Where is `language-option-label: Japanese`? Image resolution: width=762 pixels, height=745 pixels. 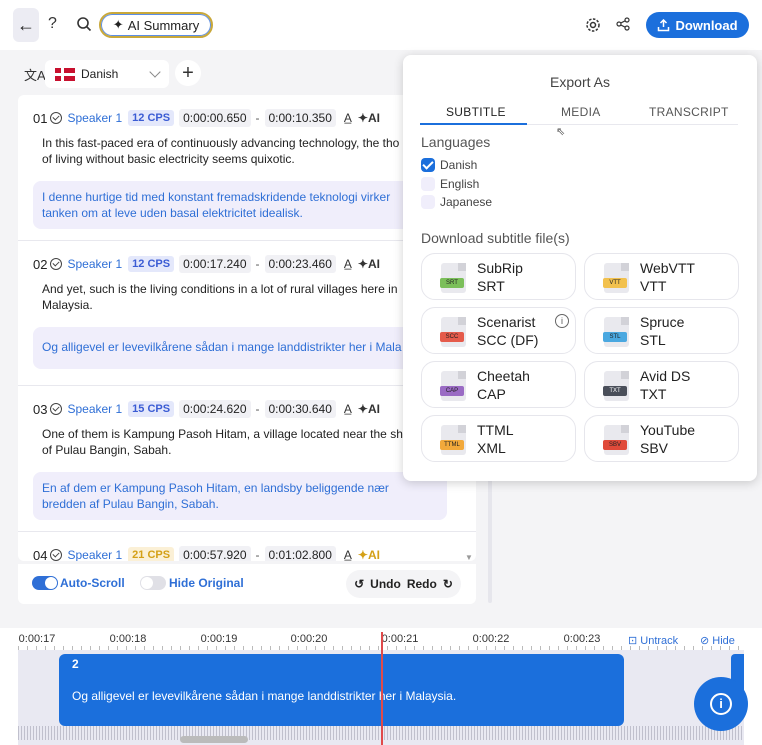
language-option-label: Japanese is located at coordinates (466, 202).